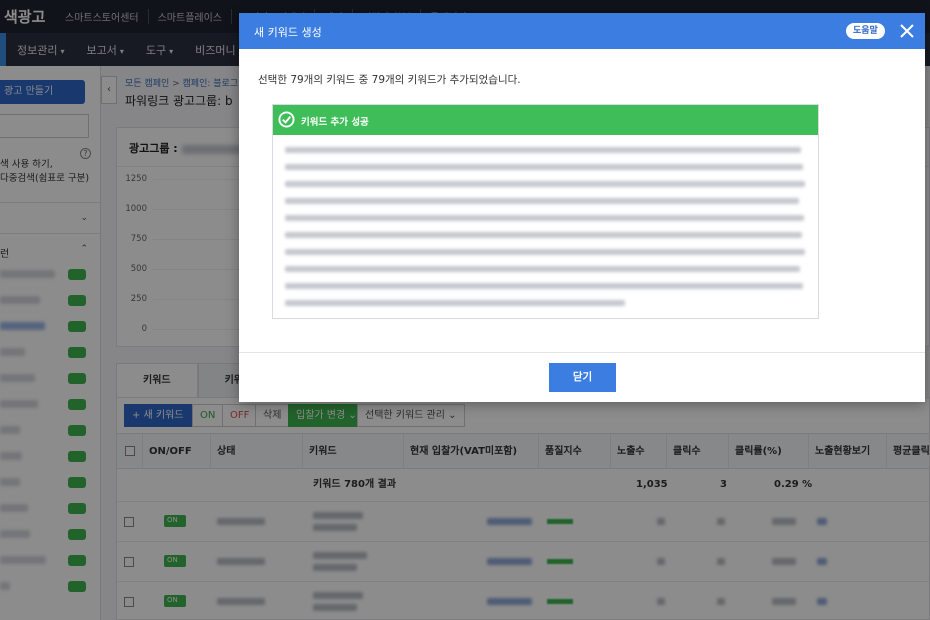 This screenshot has height=620, width=930. What do you see at coordinates (286, 119) in the screenshot?
I see `check-circle-icon` at bounding box center [286, 119].